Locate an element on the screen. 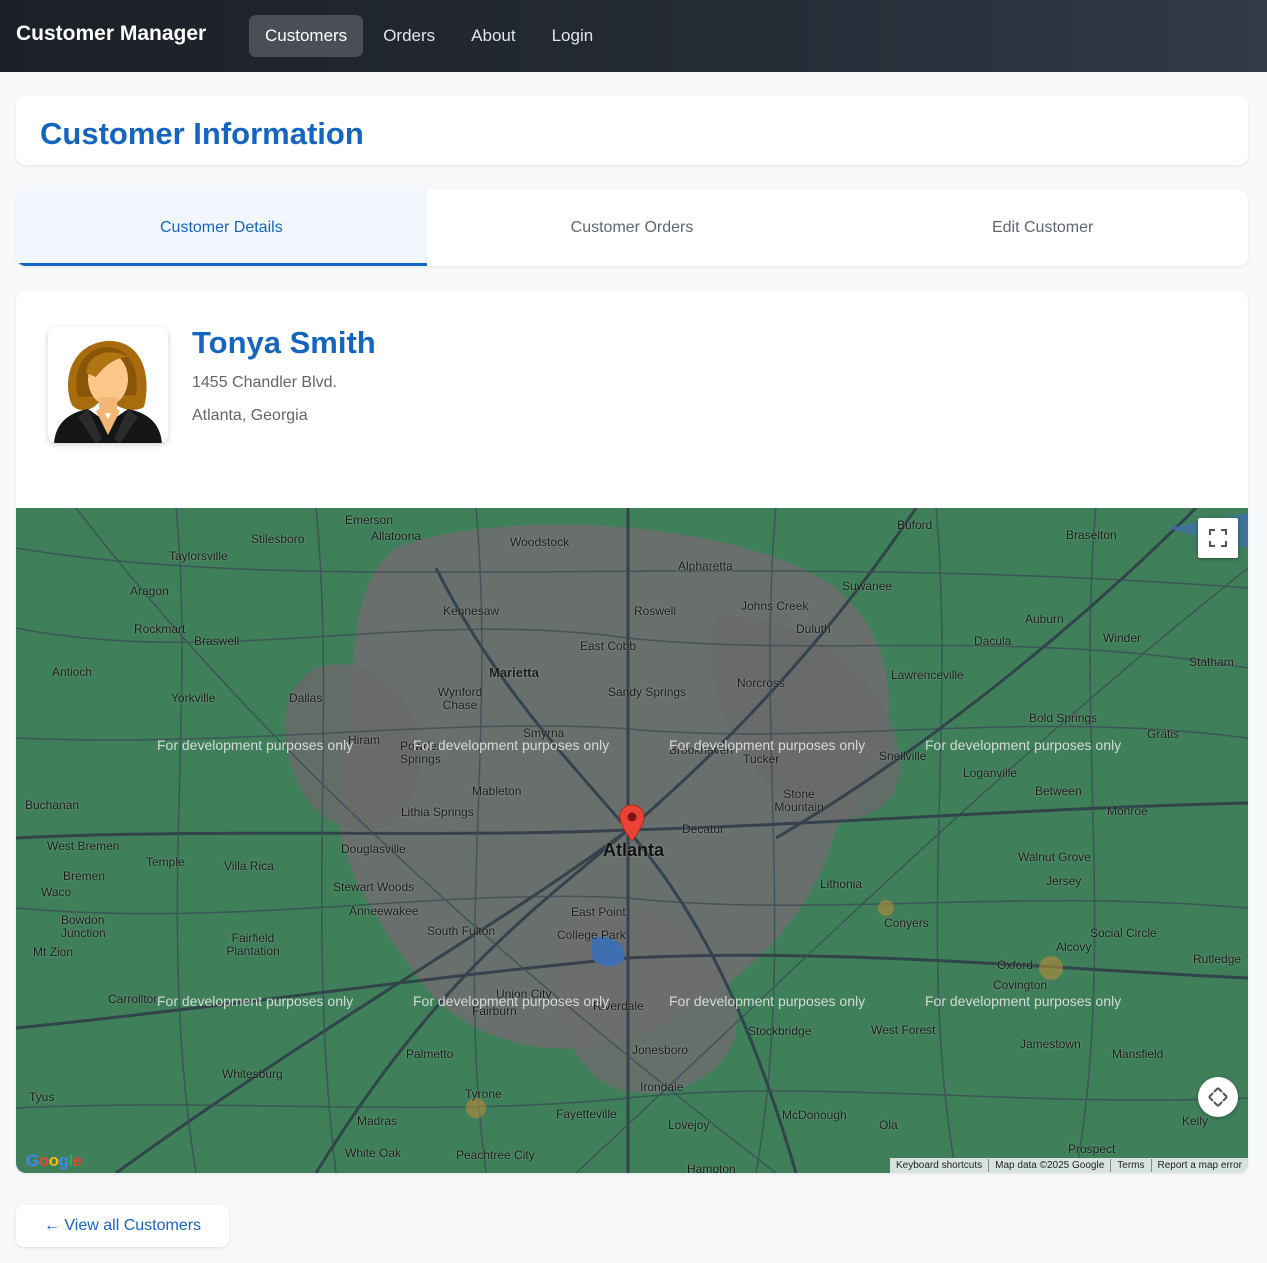 This screenshot has height=1263, width=1267. map-label: Wynford Chase is located at coordinates (460, 698).